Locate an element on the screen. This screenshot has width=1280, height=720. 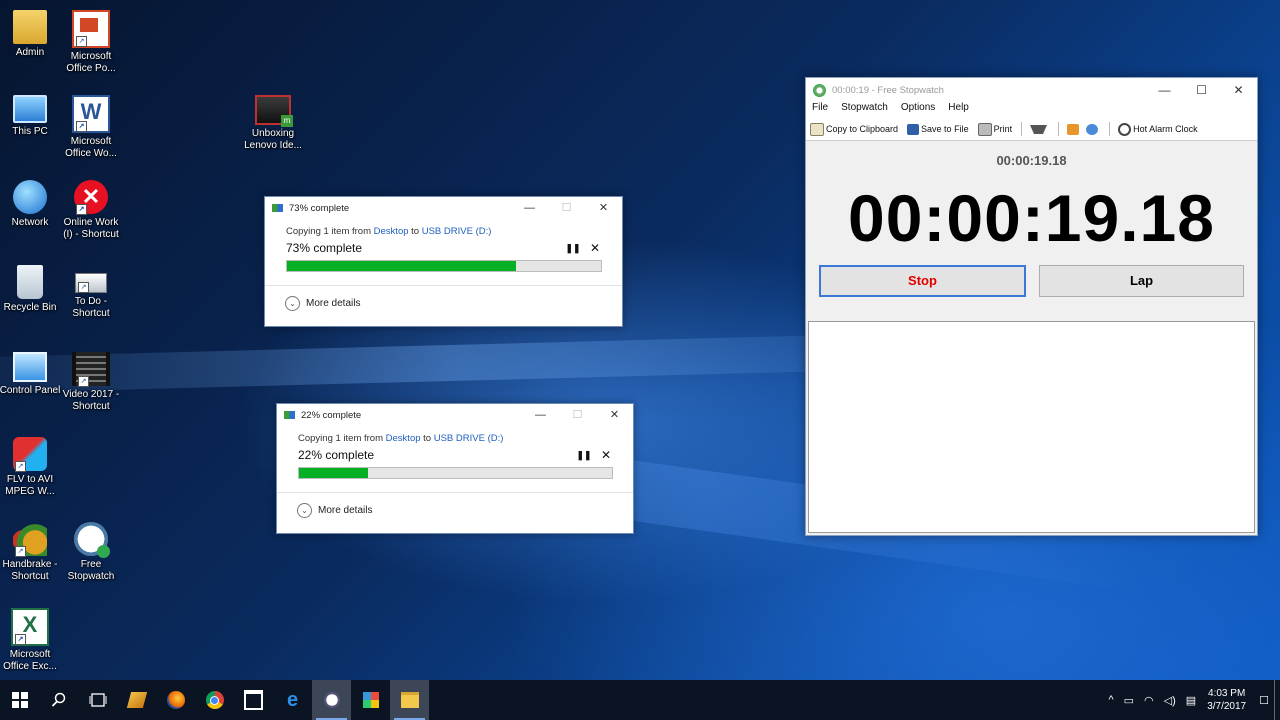
hot-alarm-clock-button: Hot Alarm Clock is located at coordinates (1158, 129).